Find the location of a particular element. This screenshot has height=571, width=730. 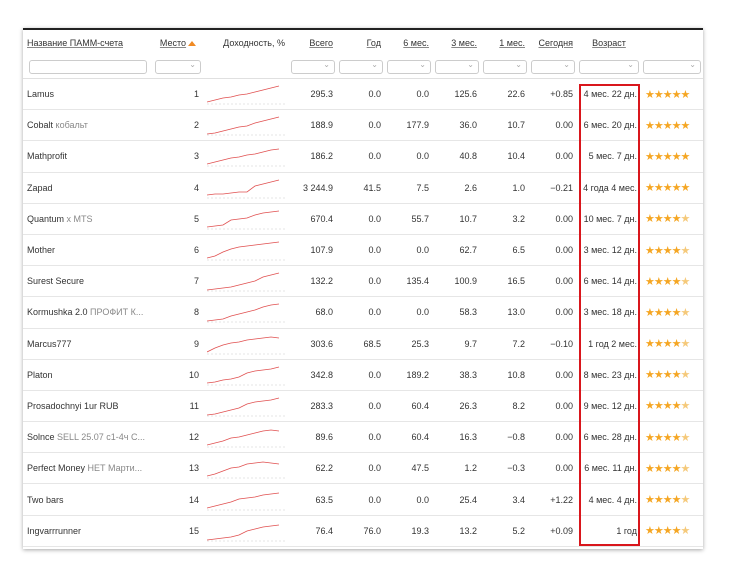

1m-cell: 13.0 is located at coordinates (505, 312).